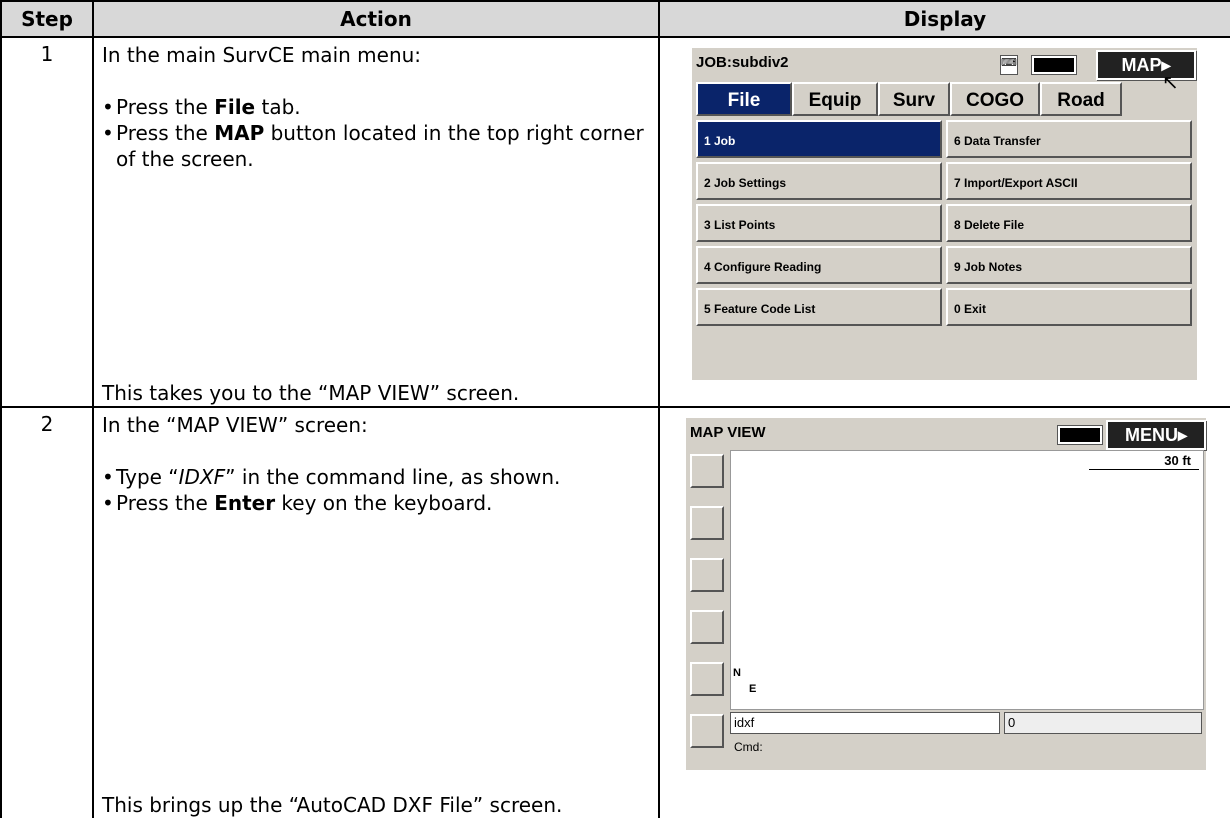  What do you see at coordinates (1146, 65) in the screenshot?
I see `map-button: MAP▸` at bounding box center [1146, 65].